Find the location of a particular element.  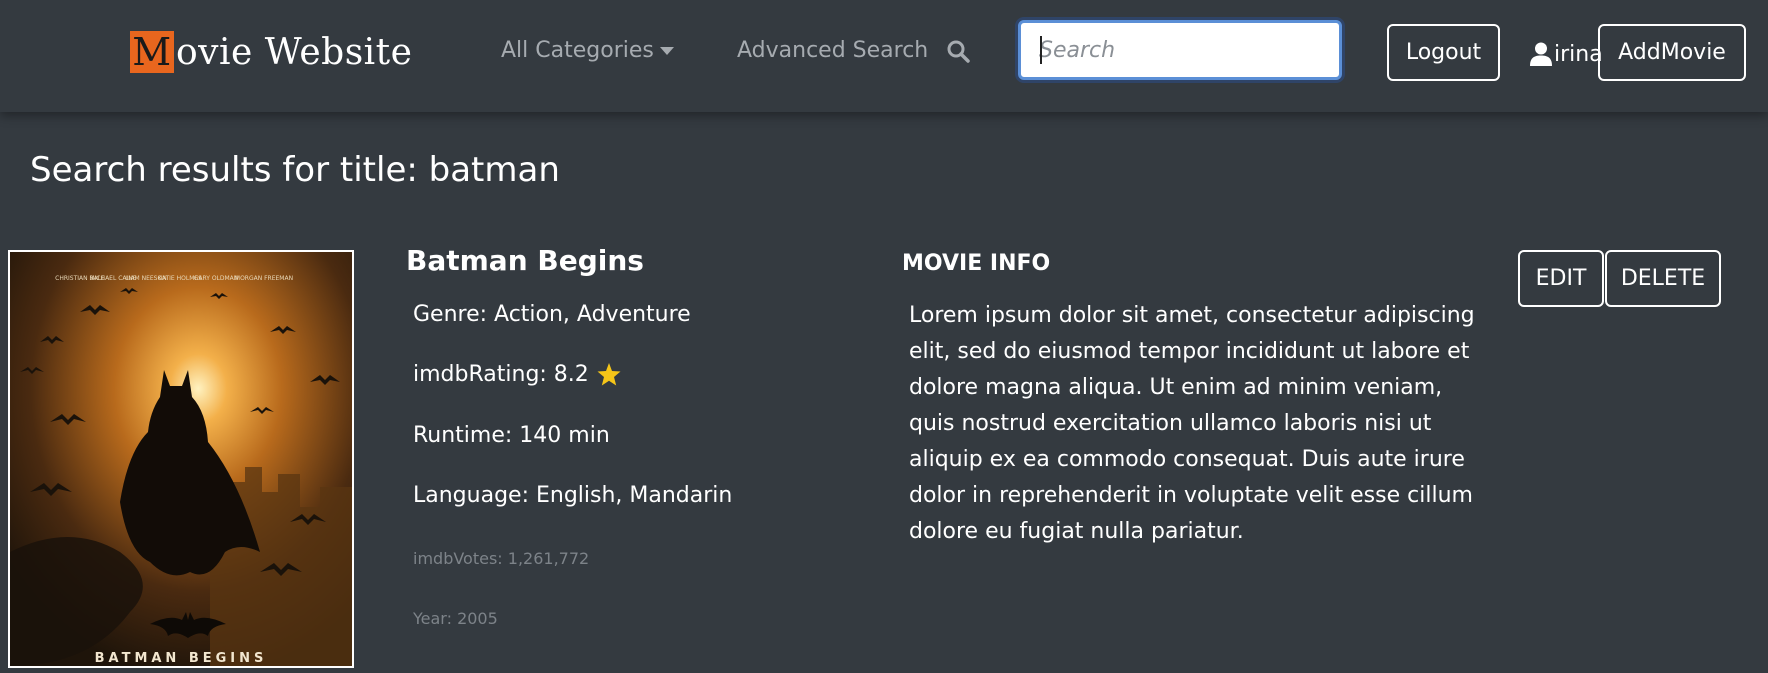

advanced-search-label: Advanced Search is located at coordinates (833, 50).